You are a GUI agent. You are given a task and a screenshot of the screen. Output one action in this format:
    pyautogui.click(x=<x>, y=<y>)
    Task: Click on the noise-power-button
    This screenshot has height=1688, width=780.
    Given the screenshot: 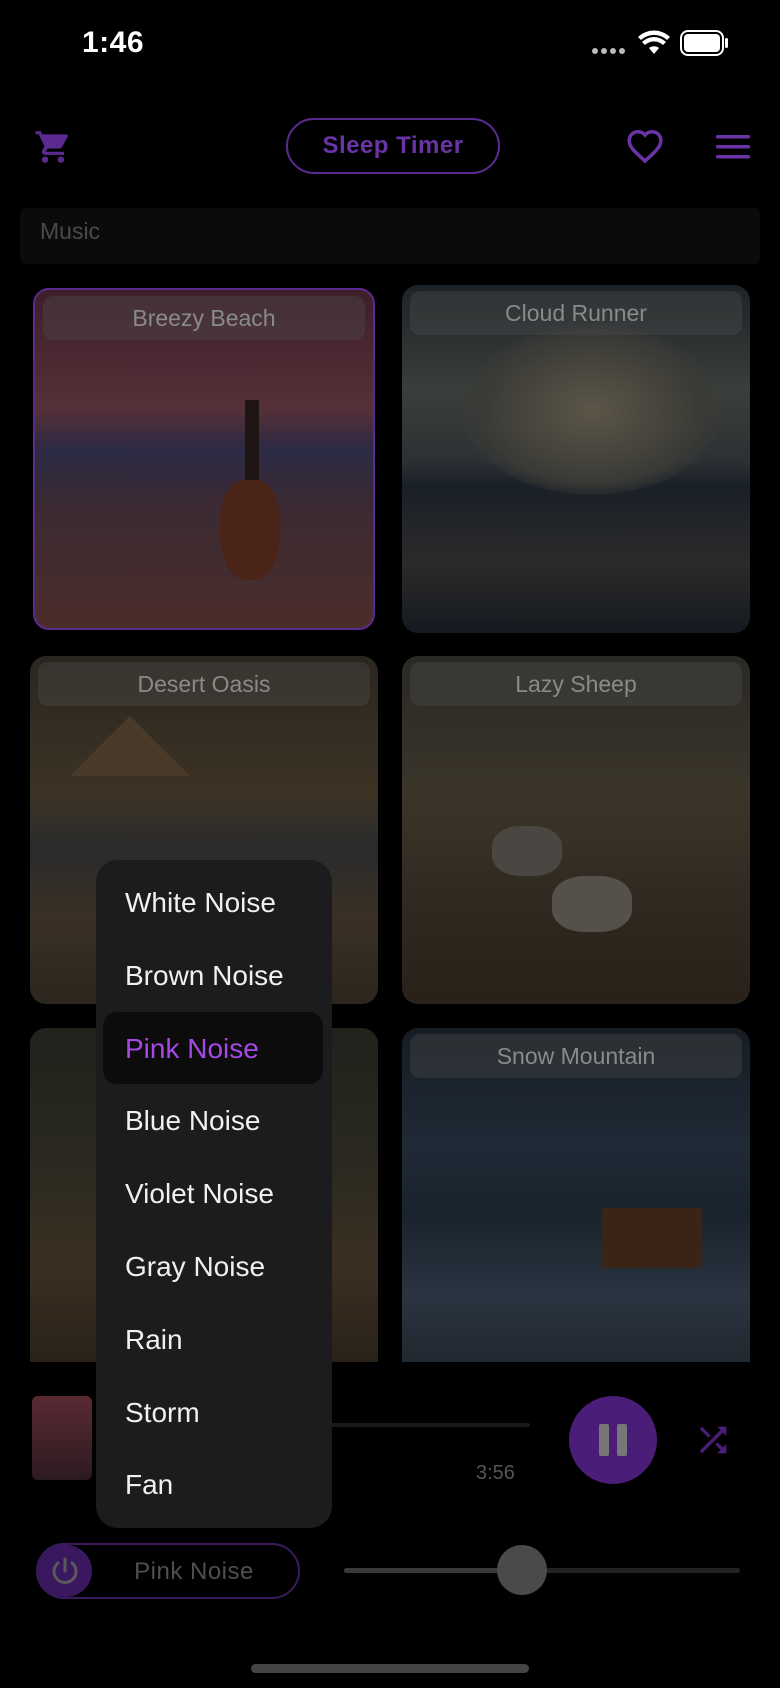 What is the action you would take?
    pyautogui.click(x=65, y=1571)
    